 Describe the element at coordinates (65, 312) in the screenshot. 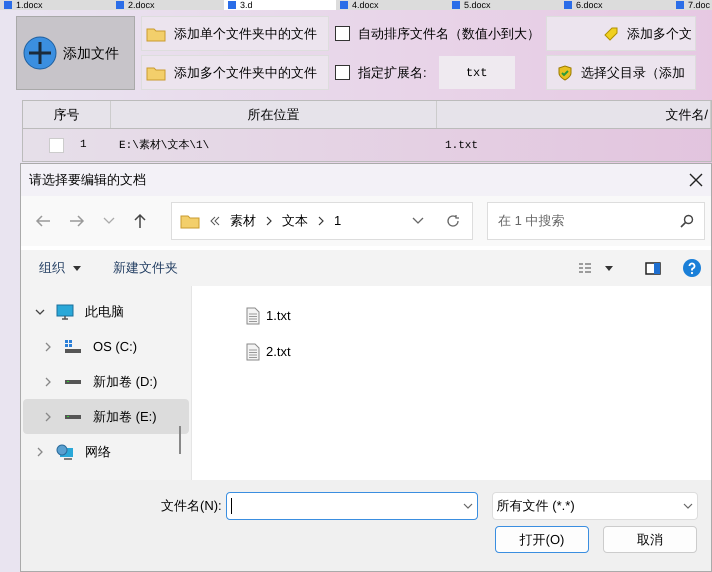

I see `monitor-icon` at that location.